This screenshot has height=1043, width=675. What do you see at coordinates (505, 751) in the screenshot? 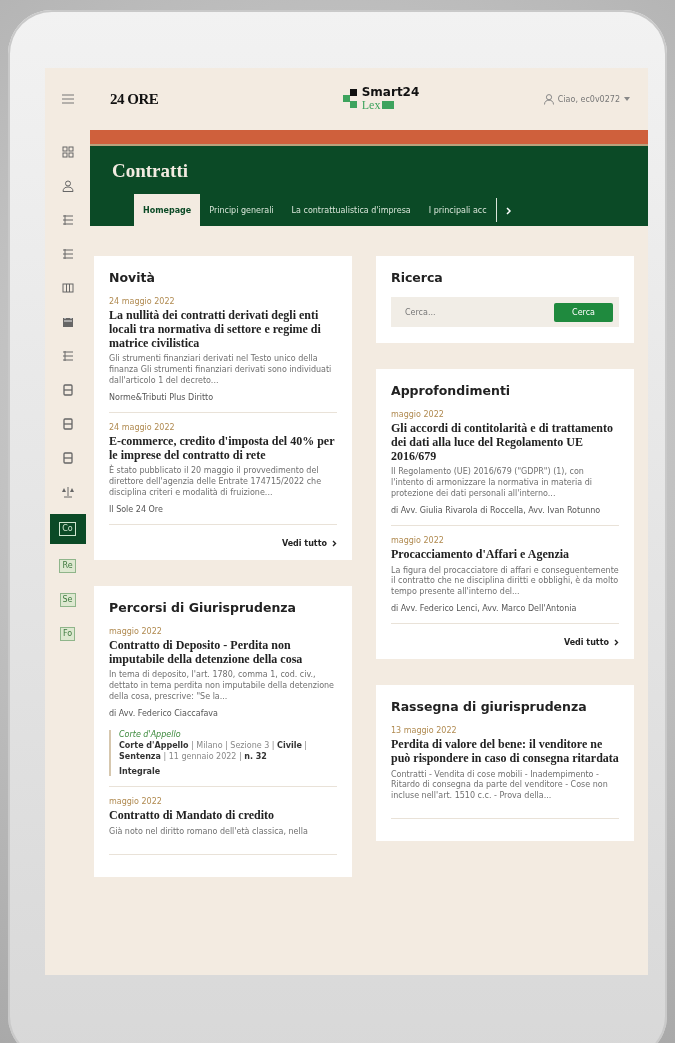
I see `article-title: Perdita di valore del bene: il venditore ne può rispondere in caso di consegna ritardata` at bounding box center [505, 751].